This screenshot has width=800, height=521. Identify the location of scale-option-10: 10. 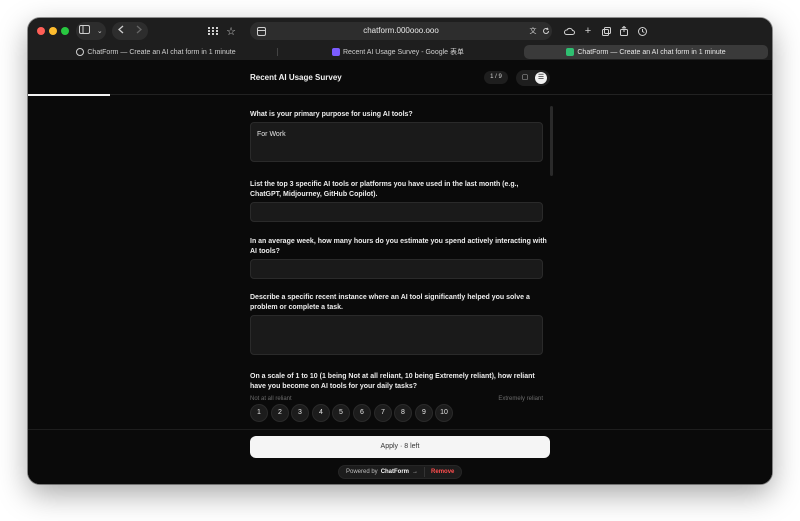
(444, 413).